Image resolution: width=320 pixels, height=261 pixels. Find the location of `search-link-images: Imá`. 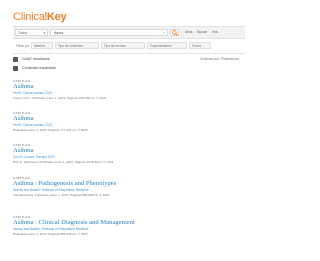

search-link-images: Imá is located at coordinates (214, 32).